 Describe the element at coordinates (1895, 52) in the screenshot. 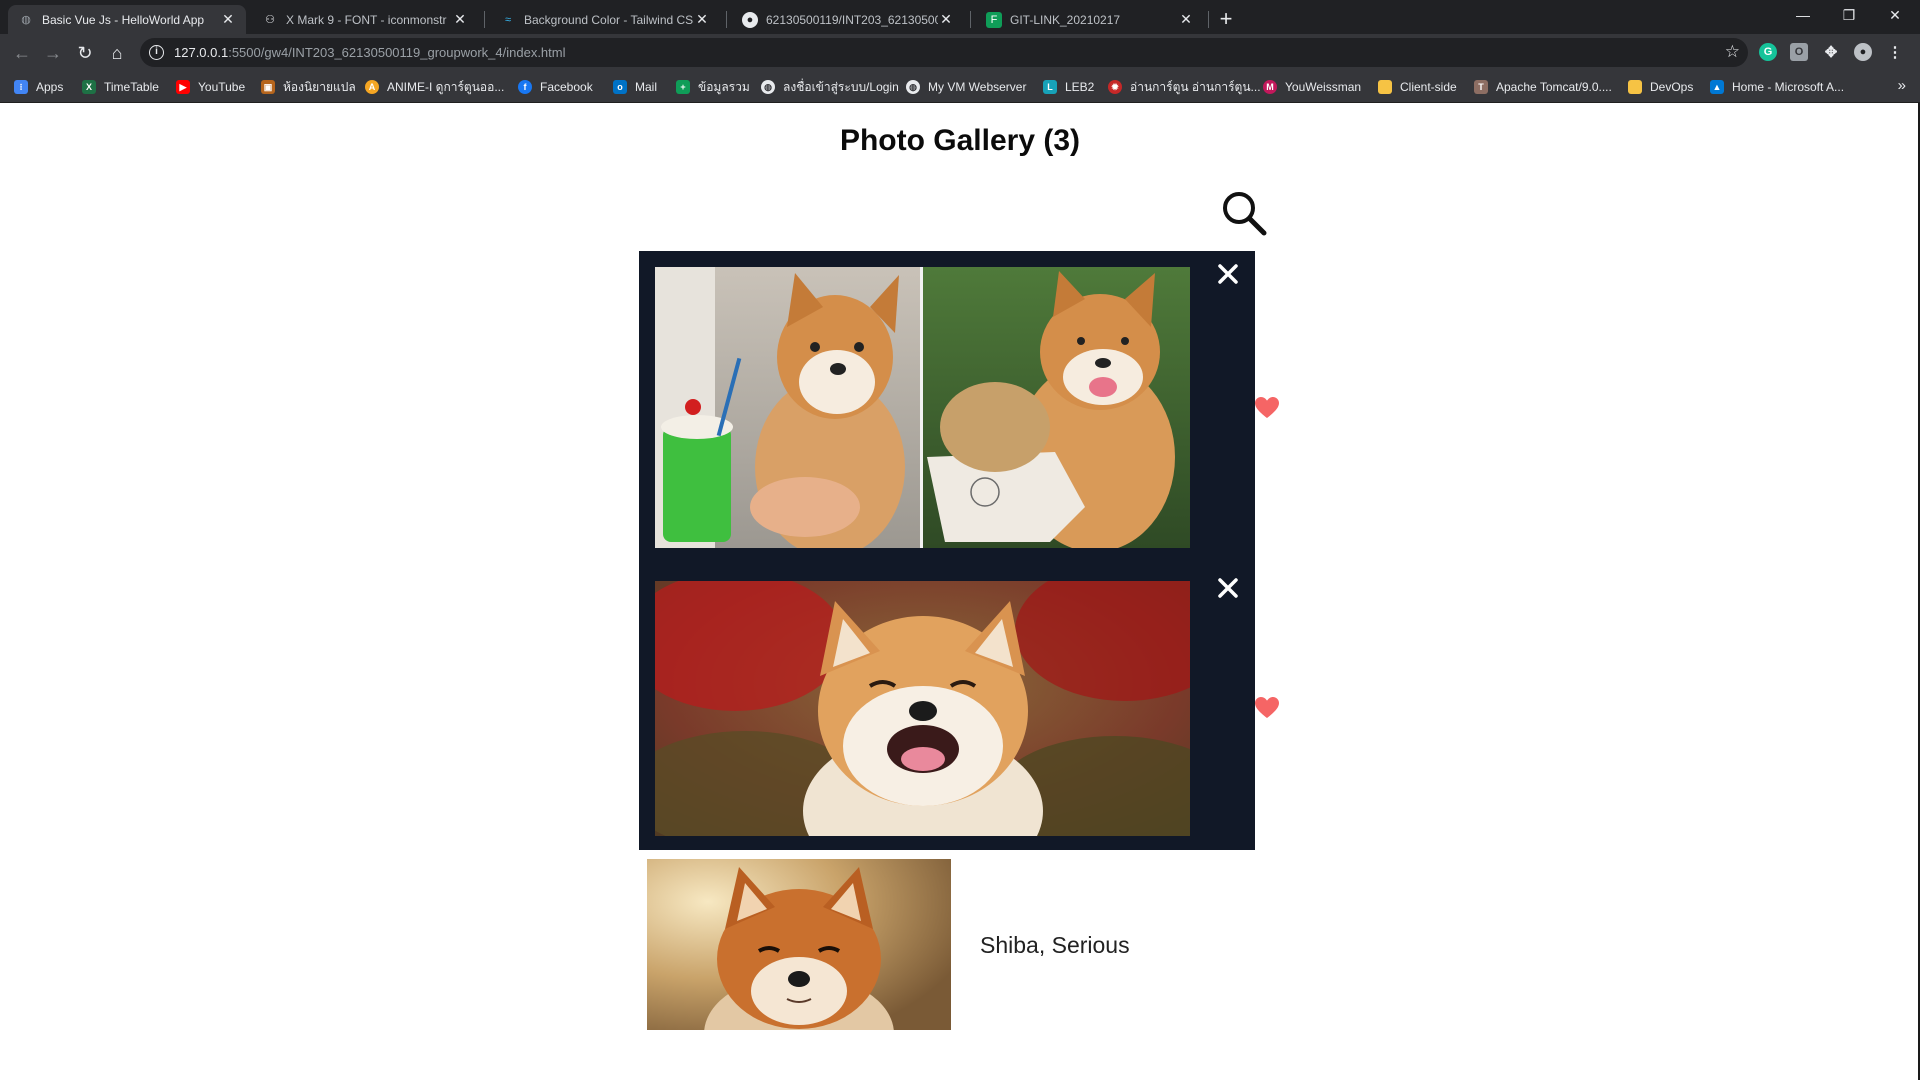

I see `menu-kebab-icon: ⋮` at that location.